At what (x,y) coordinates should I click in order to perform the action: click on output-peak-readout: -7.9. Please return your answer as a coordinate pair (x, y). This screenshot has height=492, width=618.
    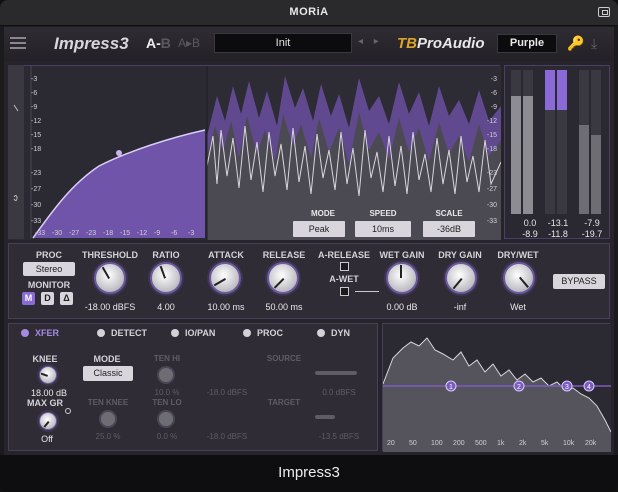
    Looking at the image, I should click on (592, 223).